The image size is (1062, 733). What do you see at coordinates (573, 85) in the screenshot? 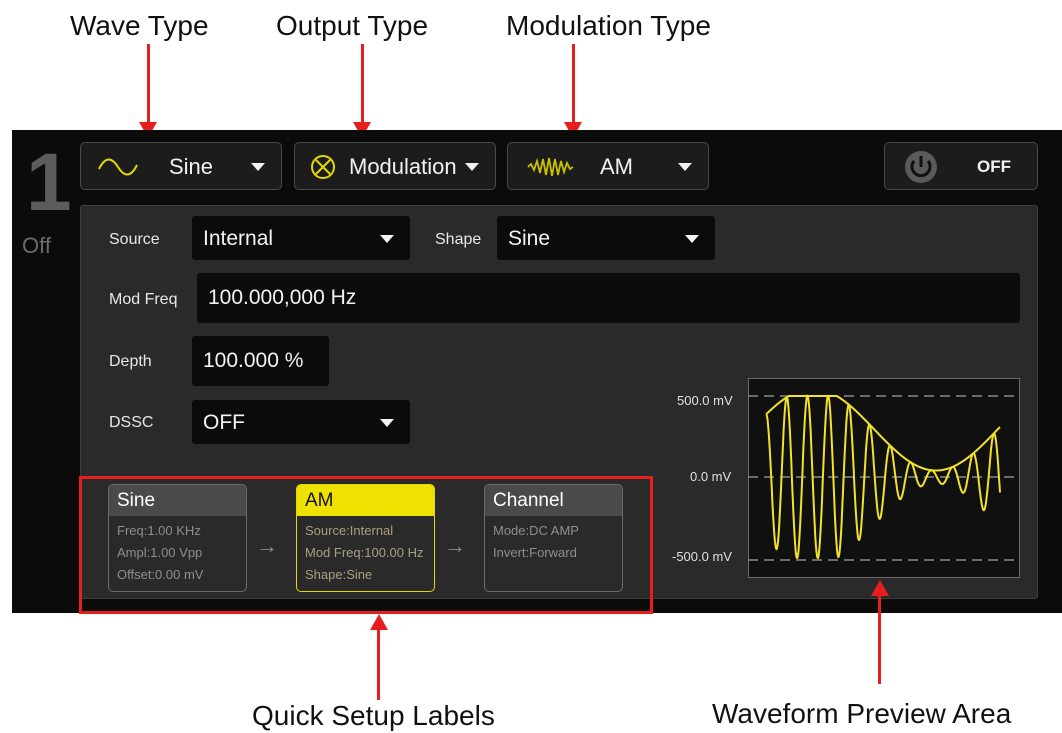
I see `callout-arrow-modulation-type` at bounding box center [573, 85].